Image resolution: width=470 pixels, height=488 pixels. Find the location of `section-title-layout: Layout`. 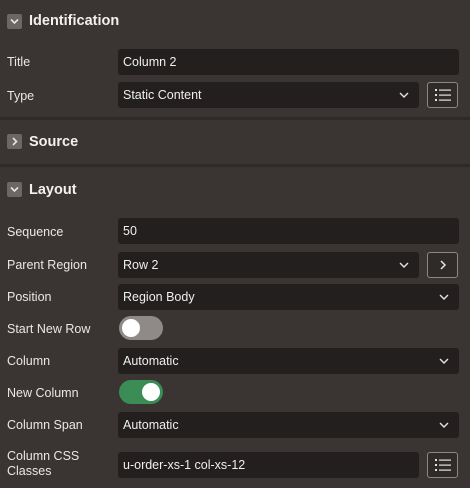

section-title-layout: Layout is located at coordinates (53, 190).